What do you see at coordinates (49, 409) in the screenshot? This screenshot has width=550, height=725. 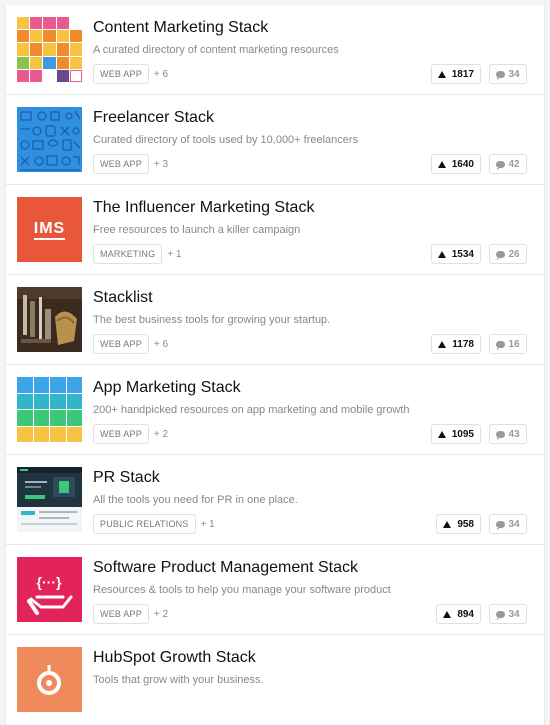 I see `app-marketing-thumbnail` at bounding box center [49, 409].